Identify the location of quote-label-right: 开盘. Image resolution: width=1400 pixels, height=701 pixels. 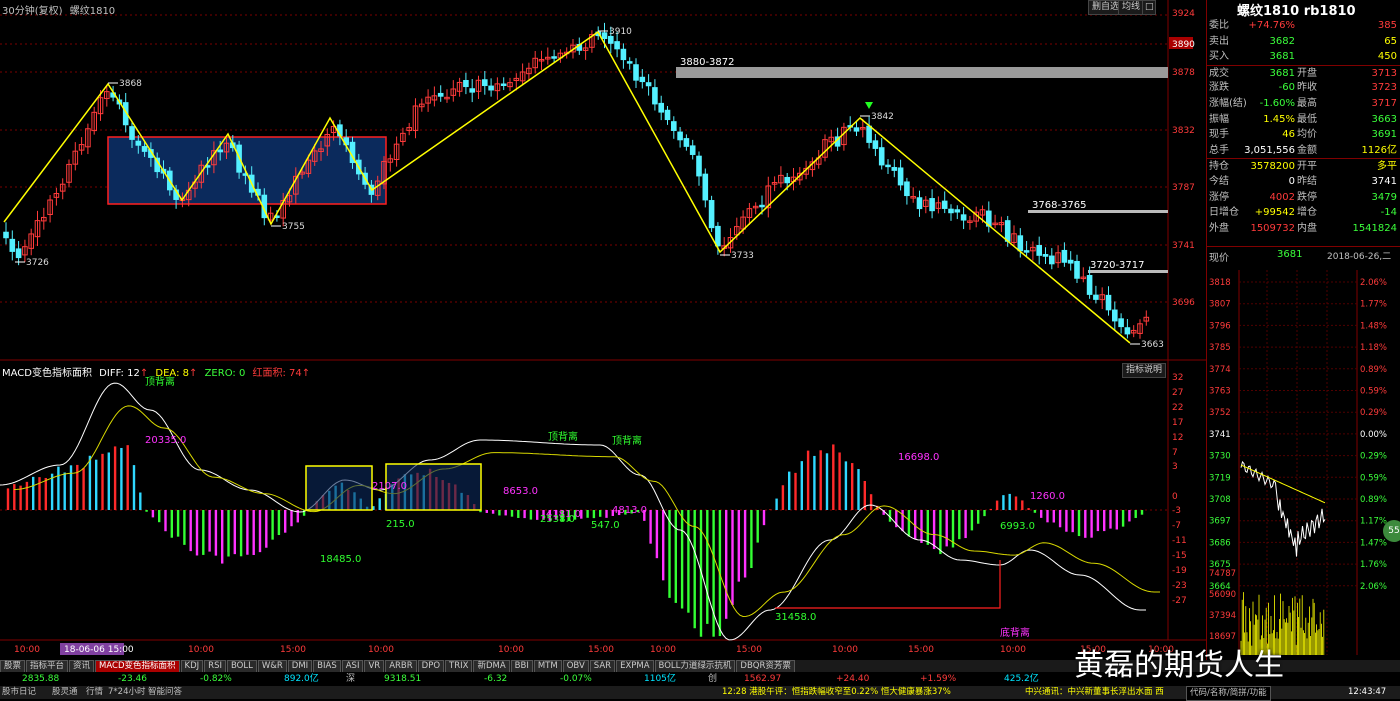
(1307, 73).